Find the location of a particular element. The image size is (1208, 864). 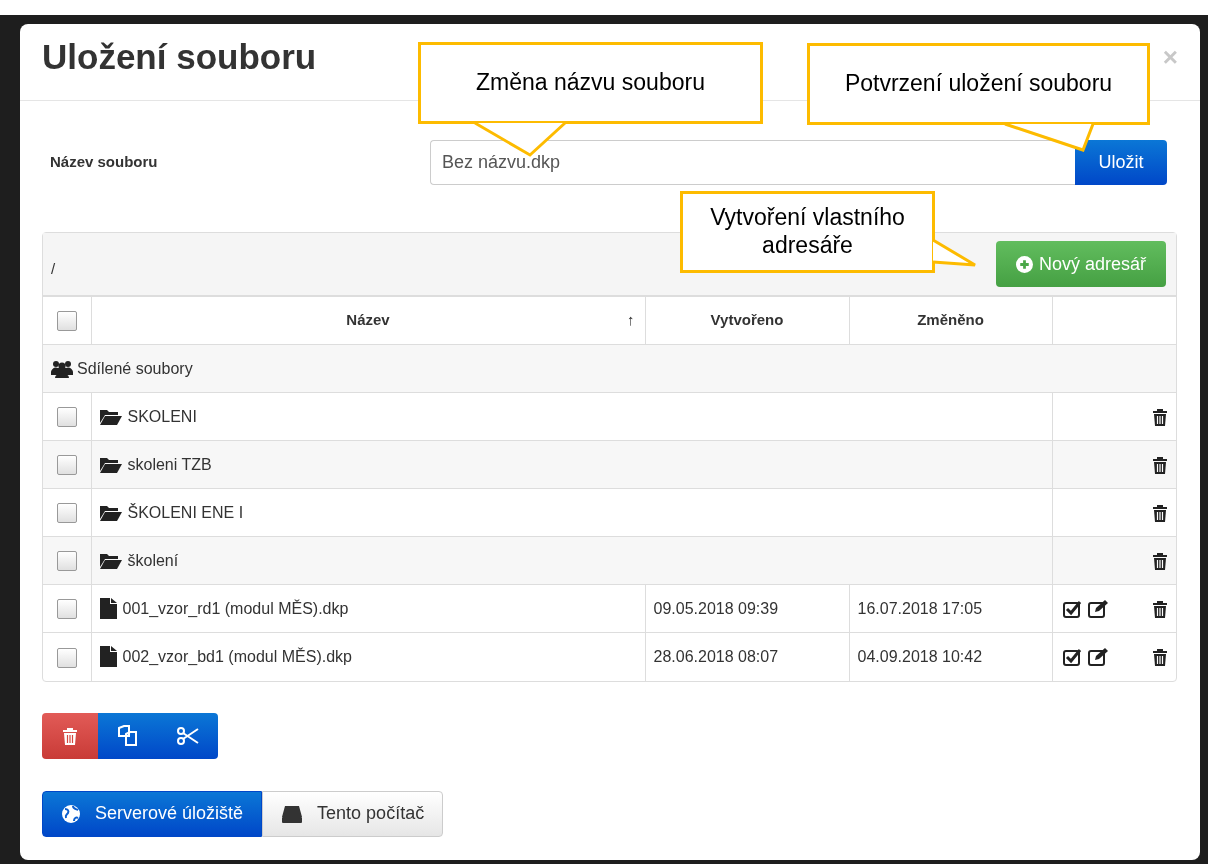

drive-icon is located at coordinates (292, 813).